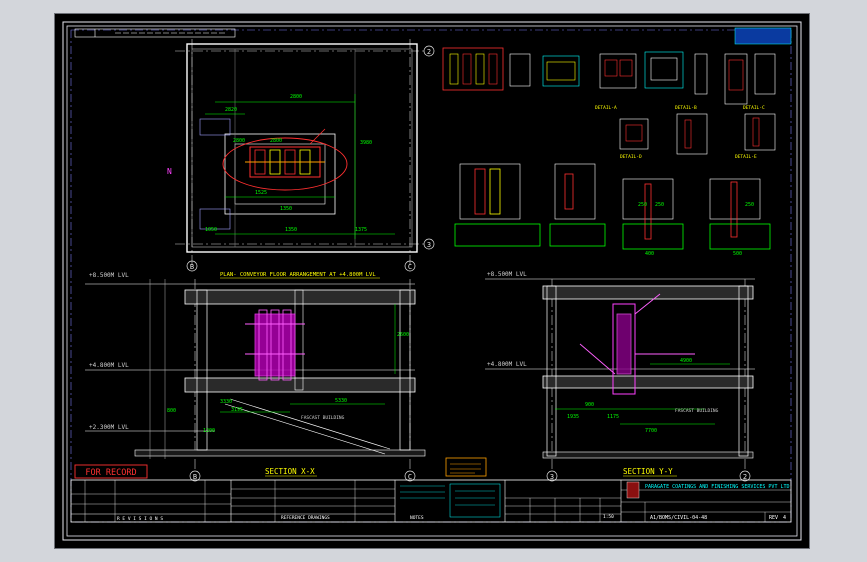  What do you see at coordinates (608, 517) in the screenshot?
I see `scale-value: 1:50` at bounding box center [608, 517].